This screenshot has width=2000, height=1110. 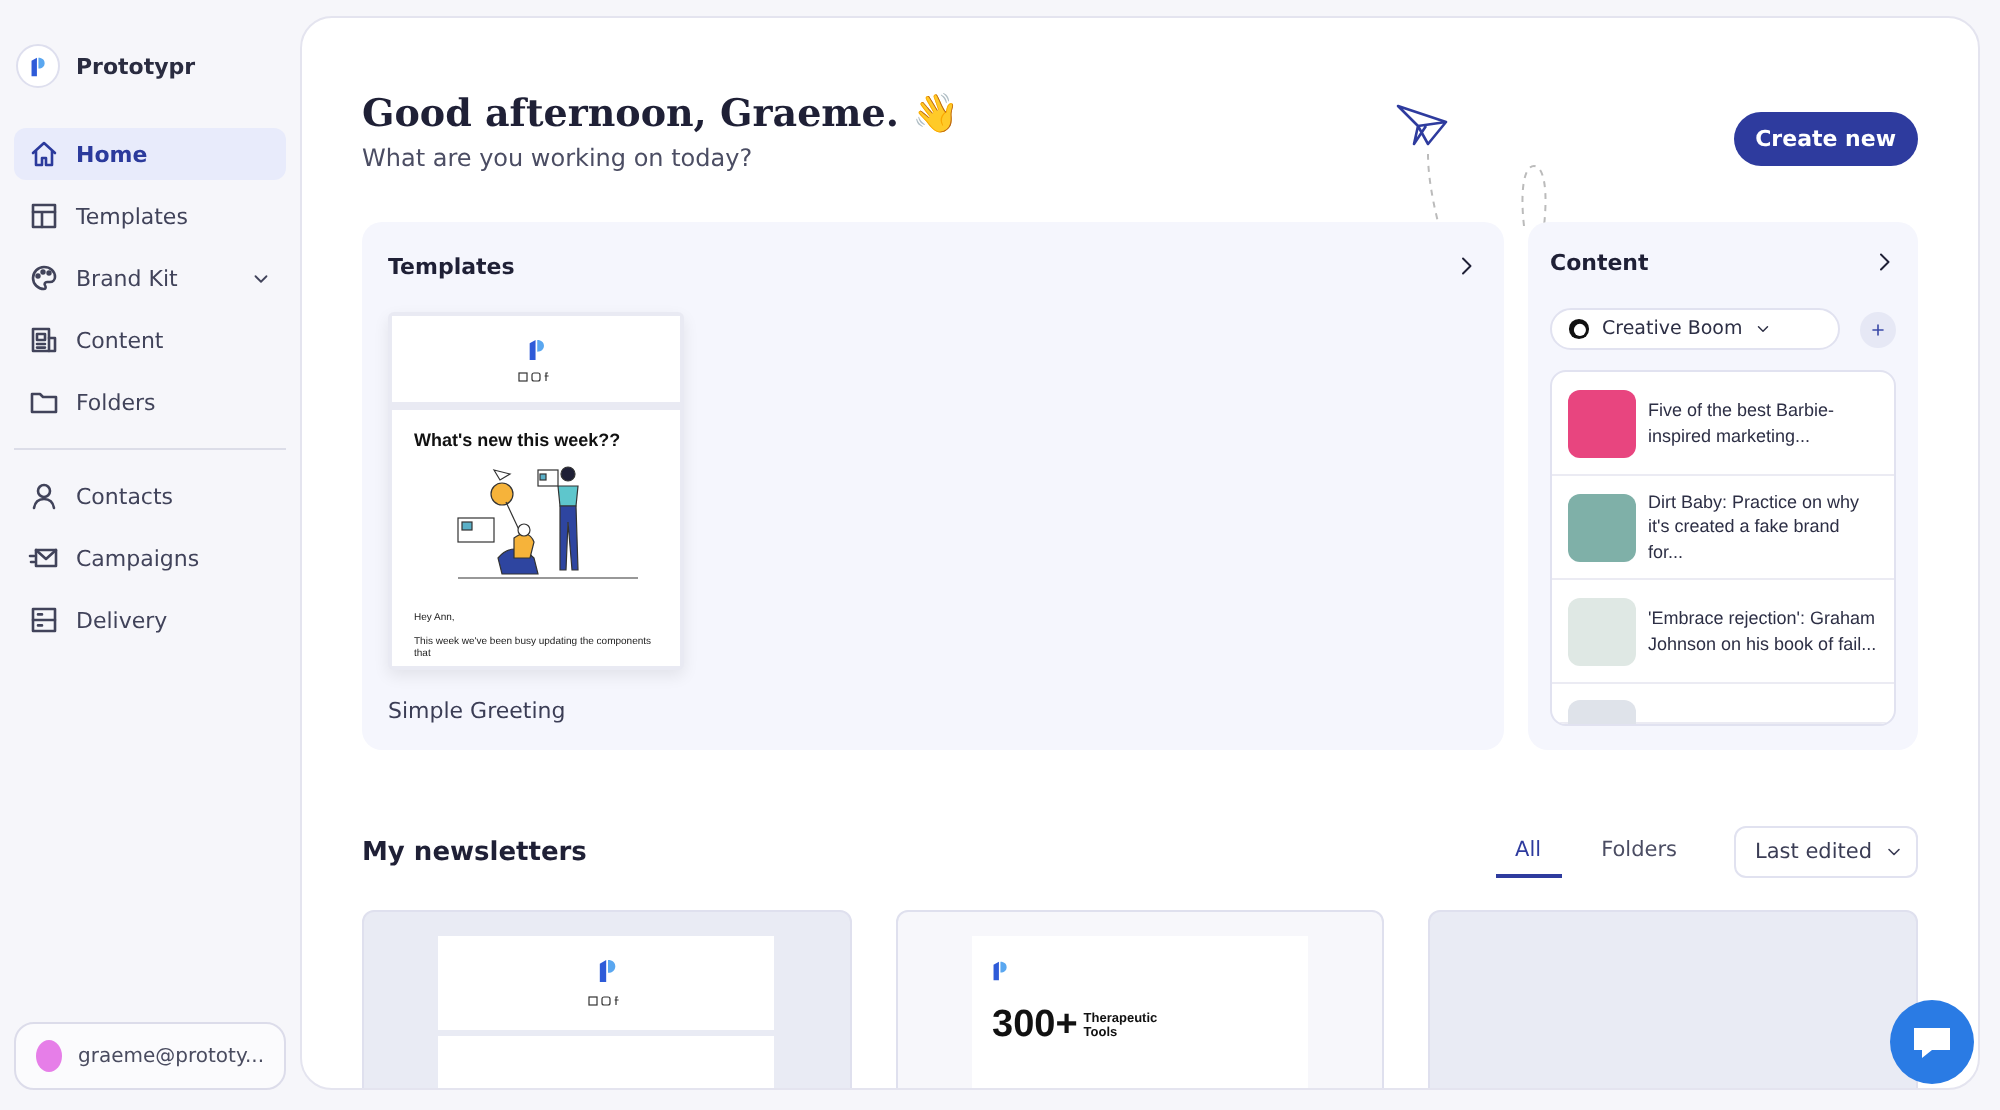 I want to click on sidebar-item: Home, so click(x=150, y=154).